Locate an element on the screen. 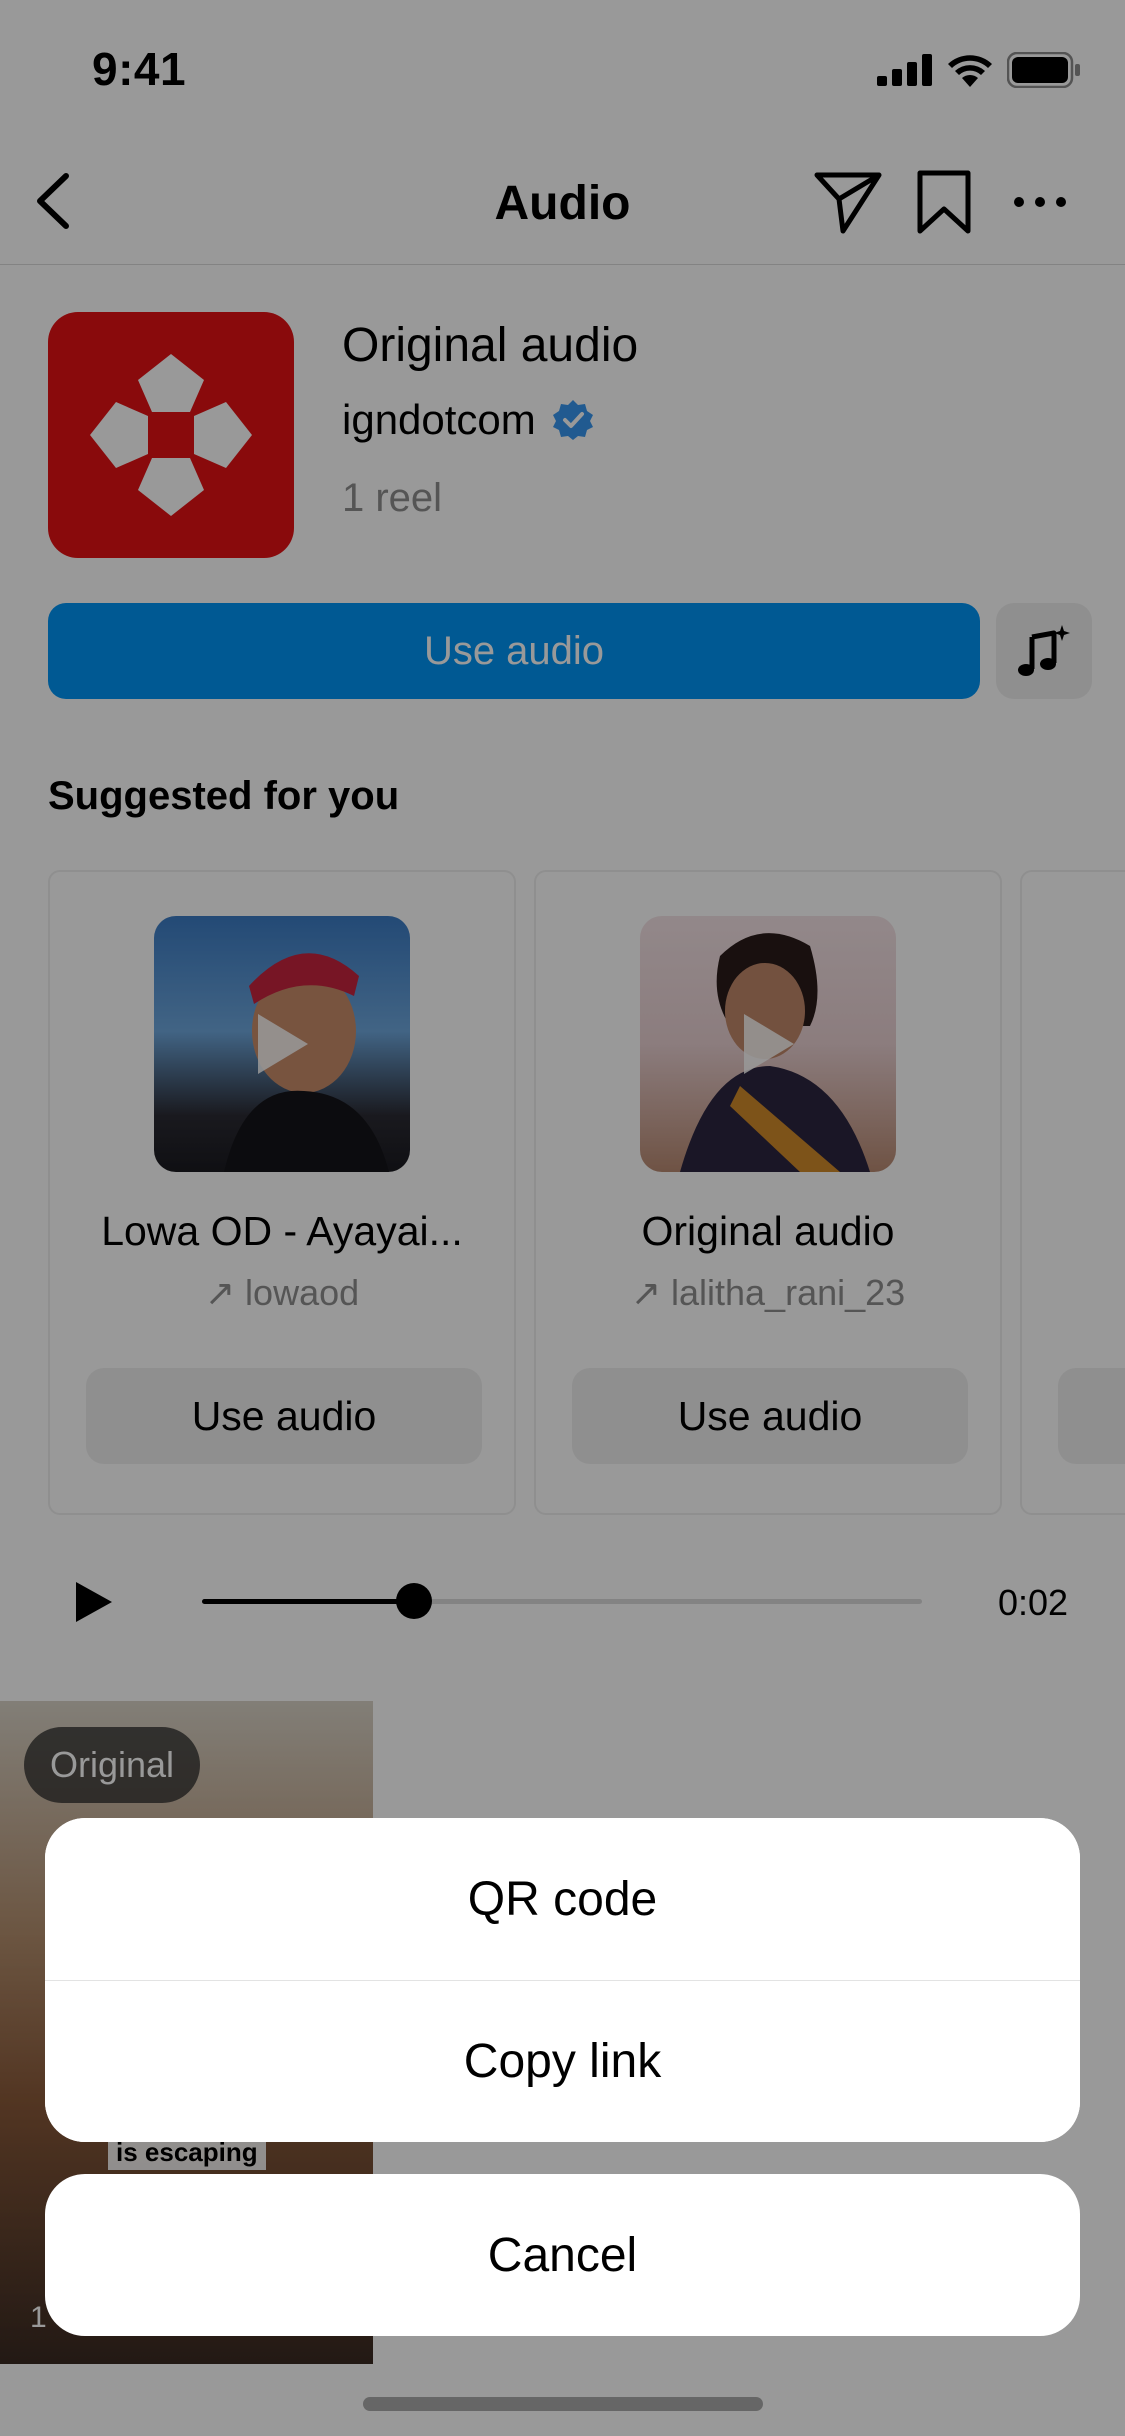  qr-code-option: QR code is located at coordinates (562, 1899).